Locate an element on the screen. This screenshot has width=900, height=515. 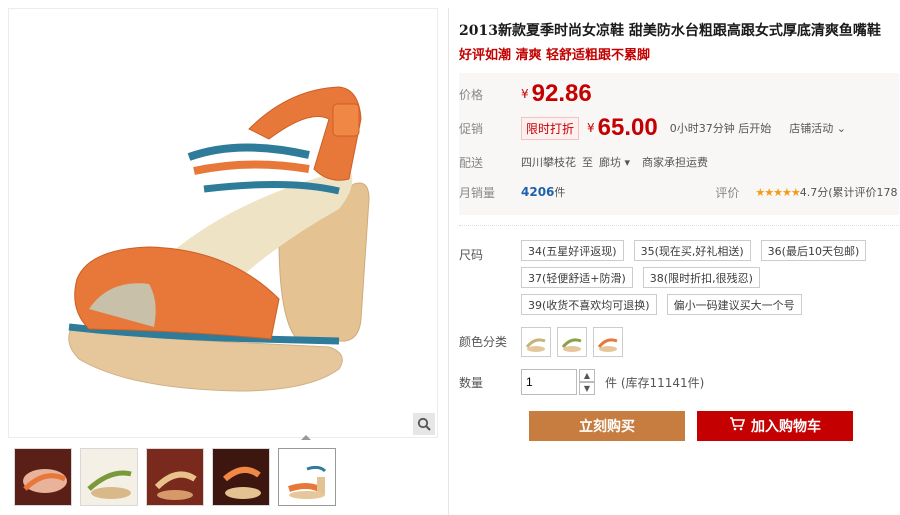
product-subtitle: 好评如潮 清爽 轻舒适粗跟不累脚 is located at coordinates (555, 55).